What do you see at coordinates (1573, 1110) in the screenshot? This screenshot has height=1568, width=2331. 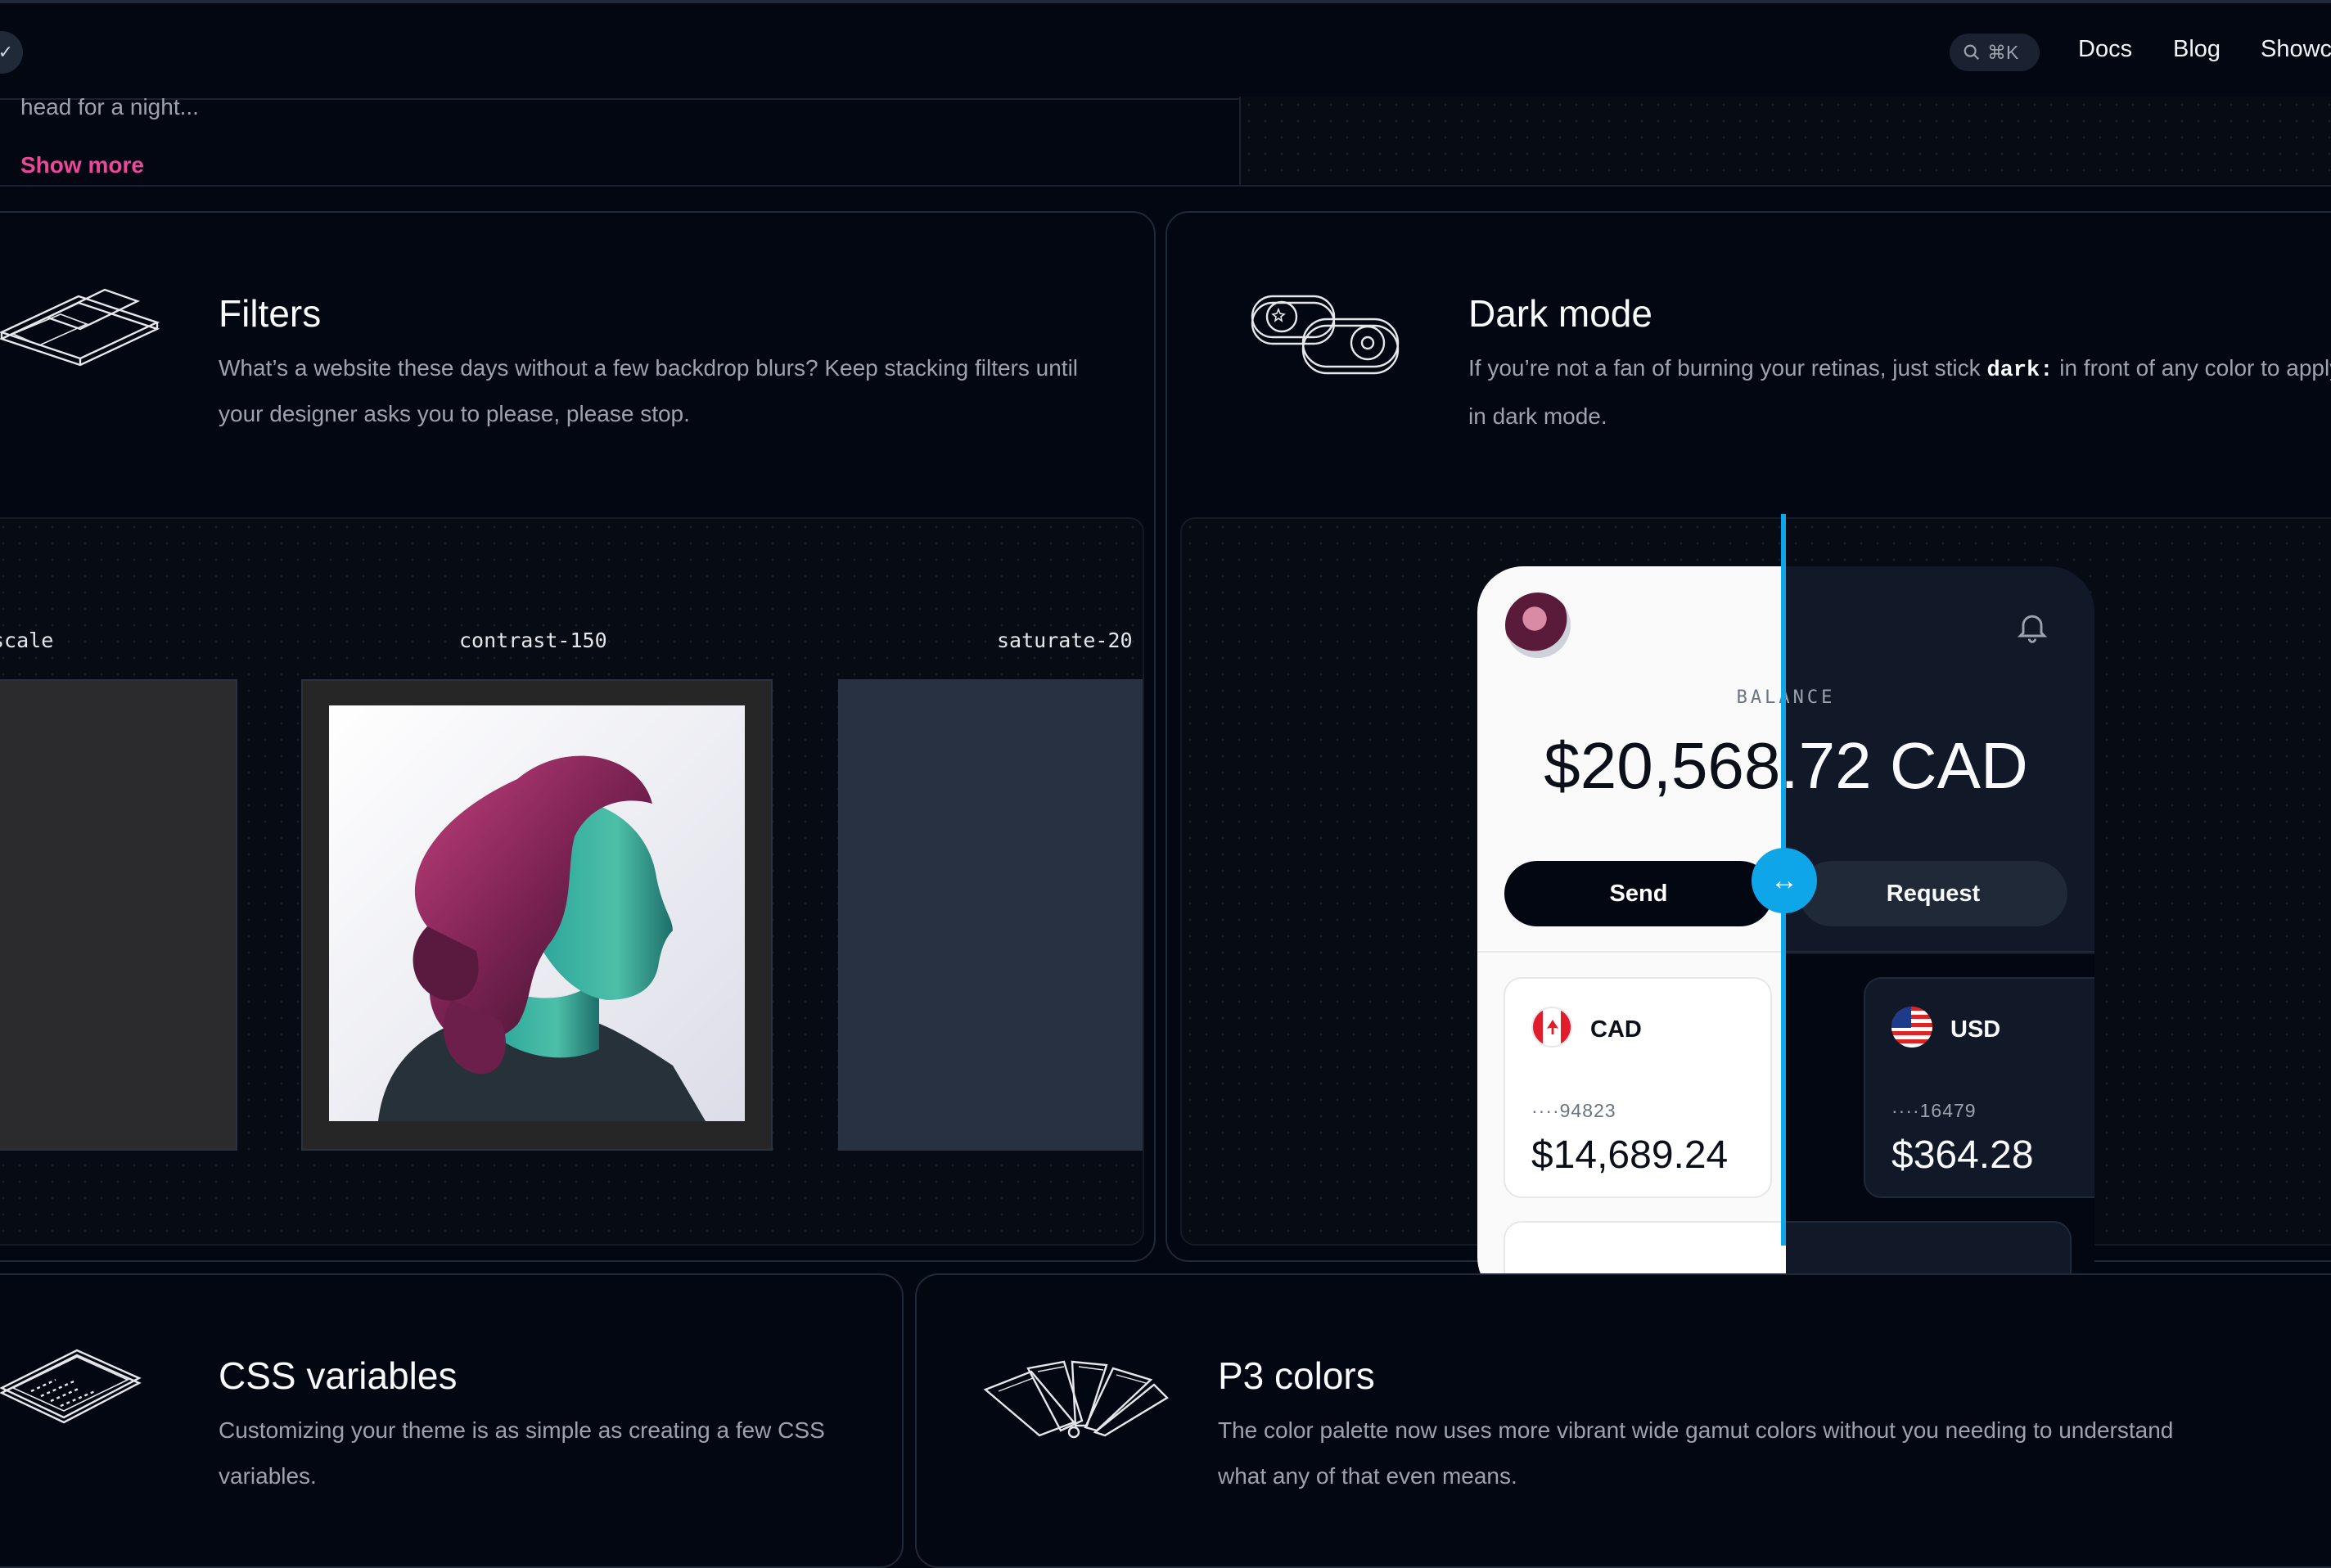 I see `account-number: ····94823` at bounding box center [1573, 1110].